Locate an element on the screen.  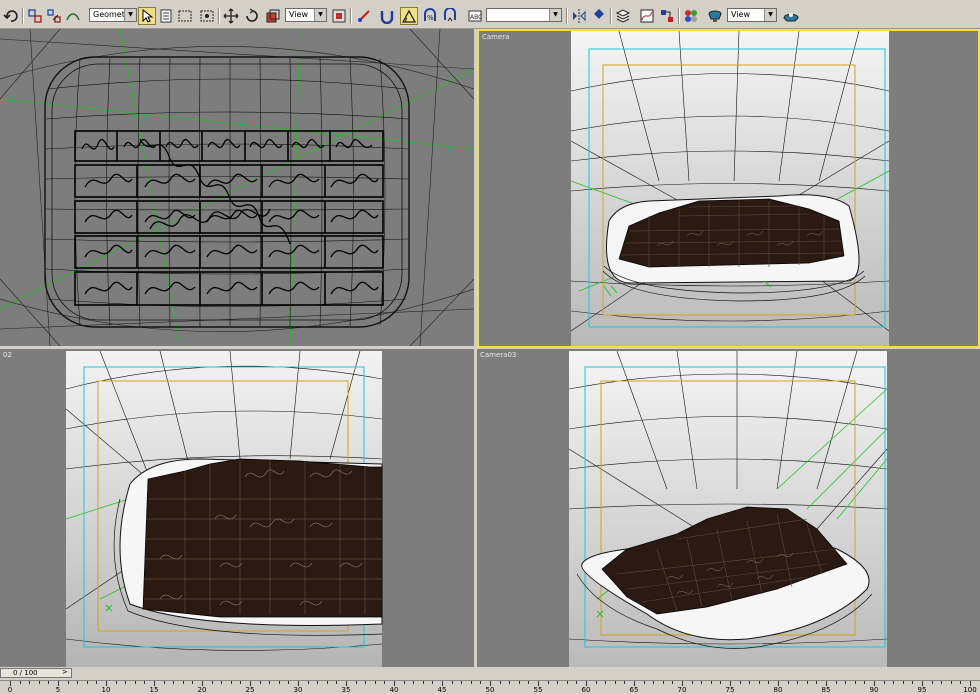
select-rotate-icon is located at coordinates (252, 16).